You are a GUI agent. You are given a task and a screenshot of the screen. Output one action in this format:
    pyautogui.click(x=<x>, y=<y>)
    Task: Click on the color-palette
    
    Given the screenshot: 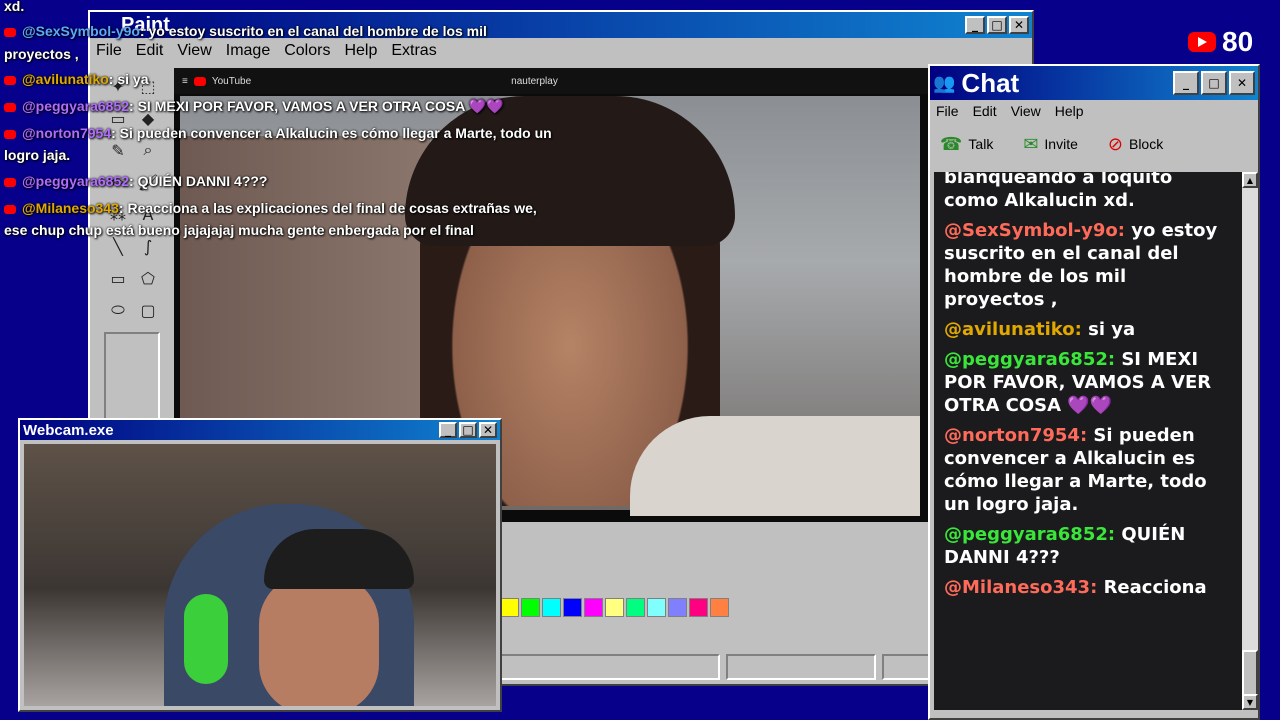 What is the action you would take?
    pyautogui.click(x=614, y=607)
    